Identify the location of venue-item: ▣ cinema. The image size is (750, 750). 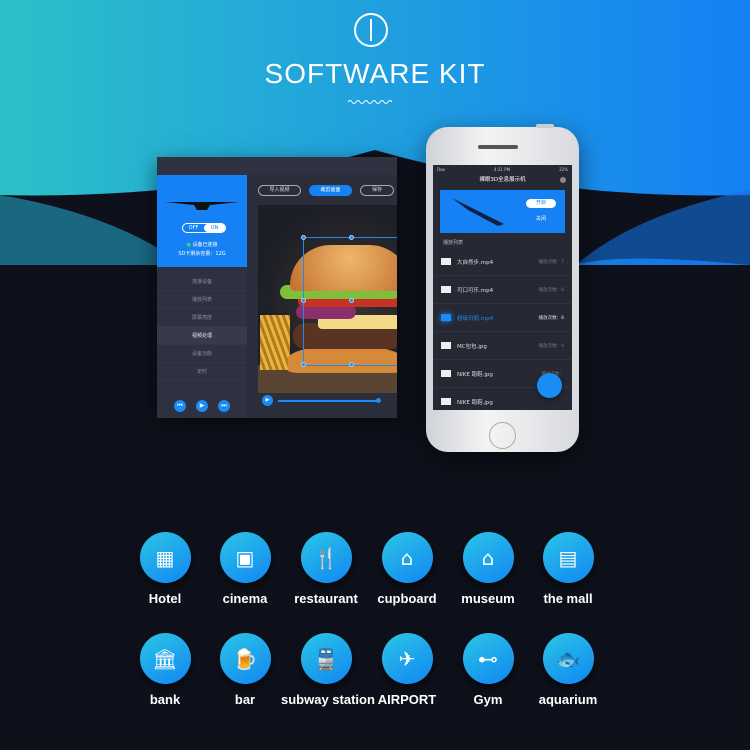
(245, 569).